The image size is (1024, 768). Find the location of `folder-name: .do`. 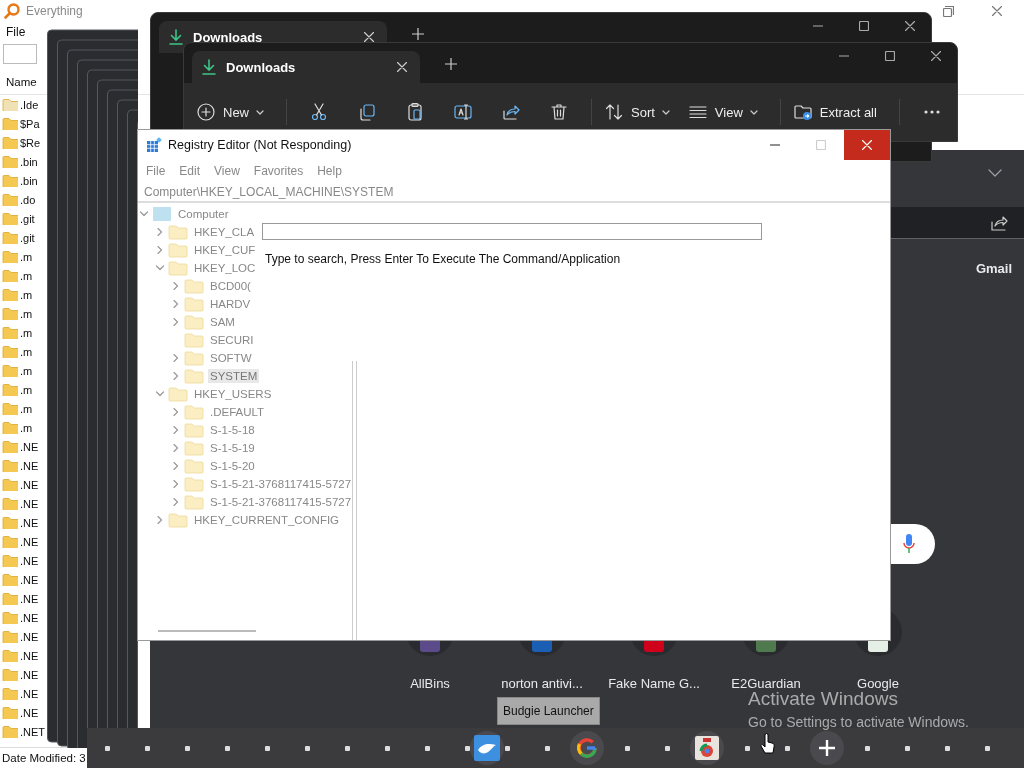

folder-name: .do is located at coordinates (28, 199).